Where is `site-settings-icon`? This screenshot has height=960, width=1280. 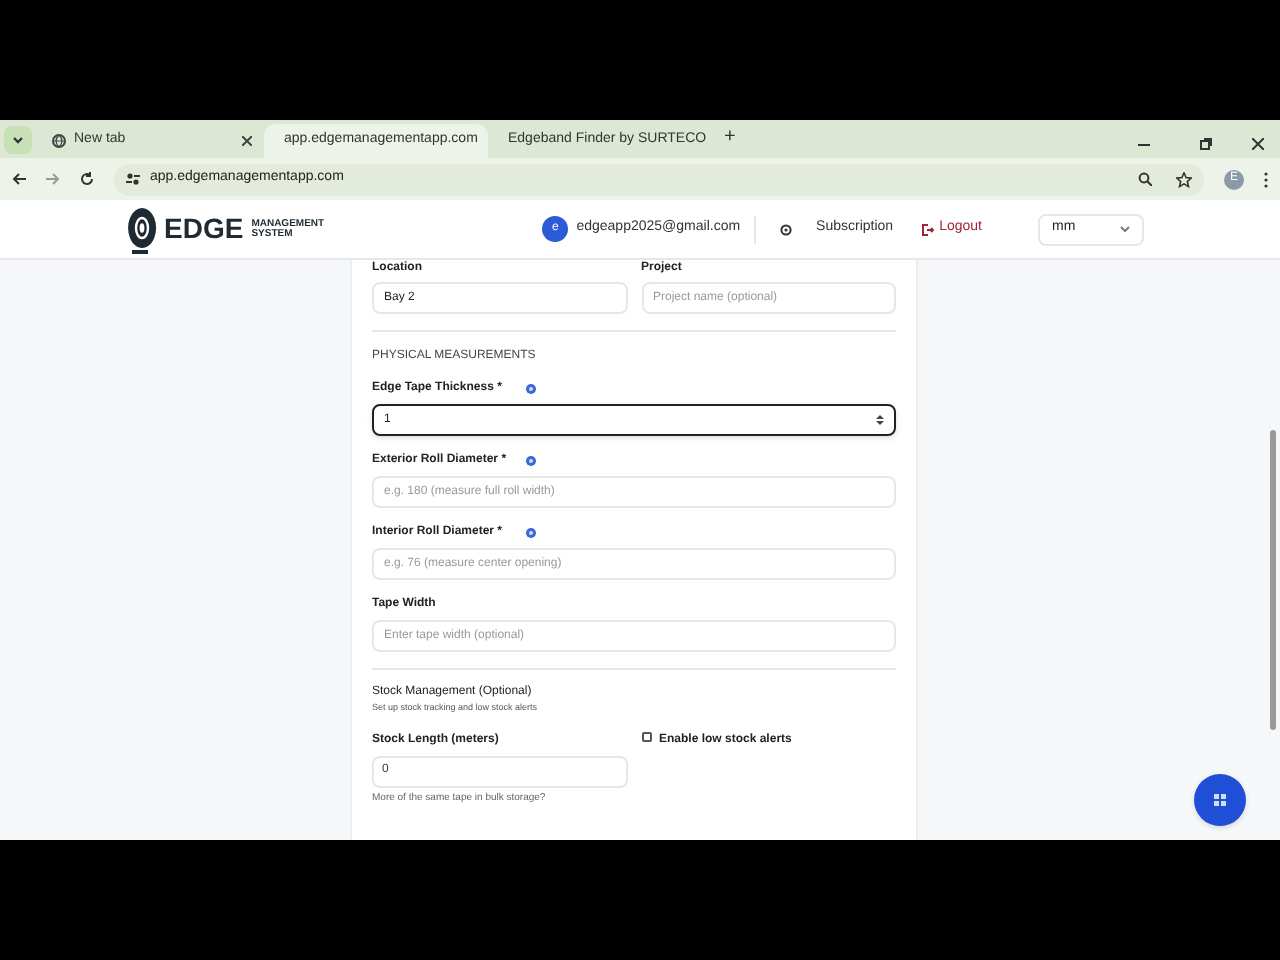 site-settings-icon is located at coordinates (133, 179).